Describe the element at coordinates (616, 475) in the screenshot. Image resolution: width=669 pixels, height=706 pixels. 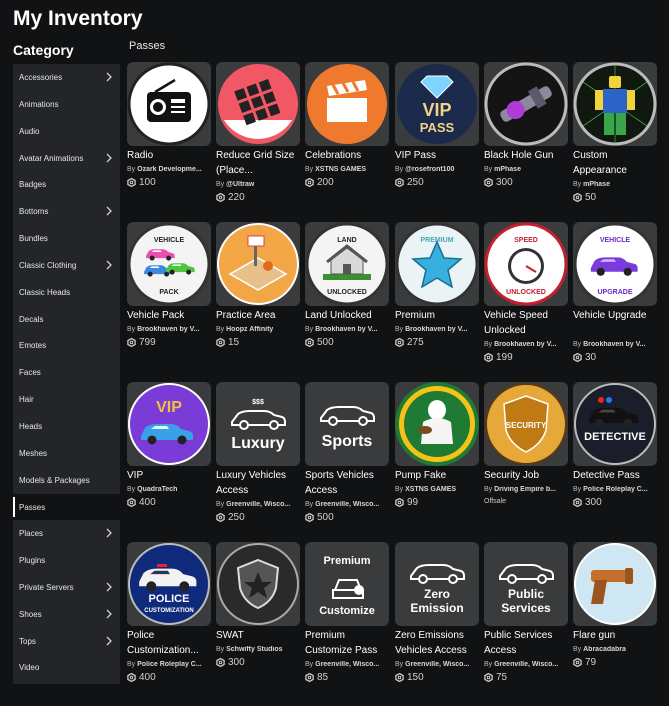
I see `item-name: Detective Pass` at that location.